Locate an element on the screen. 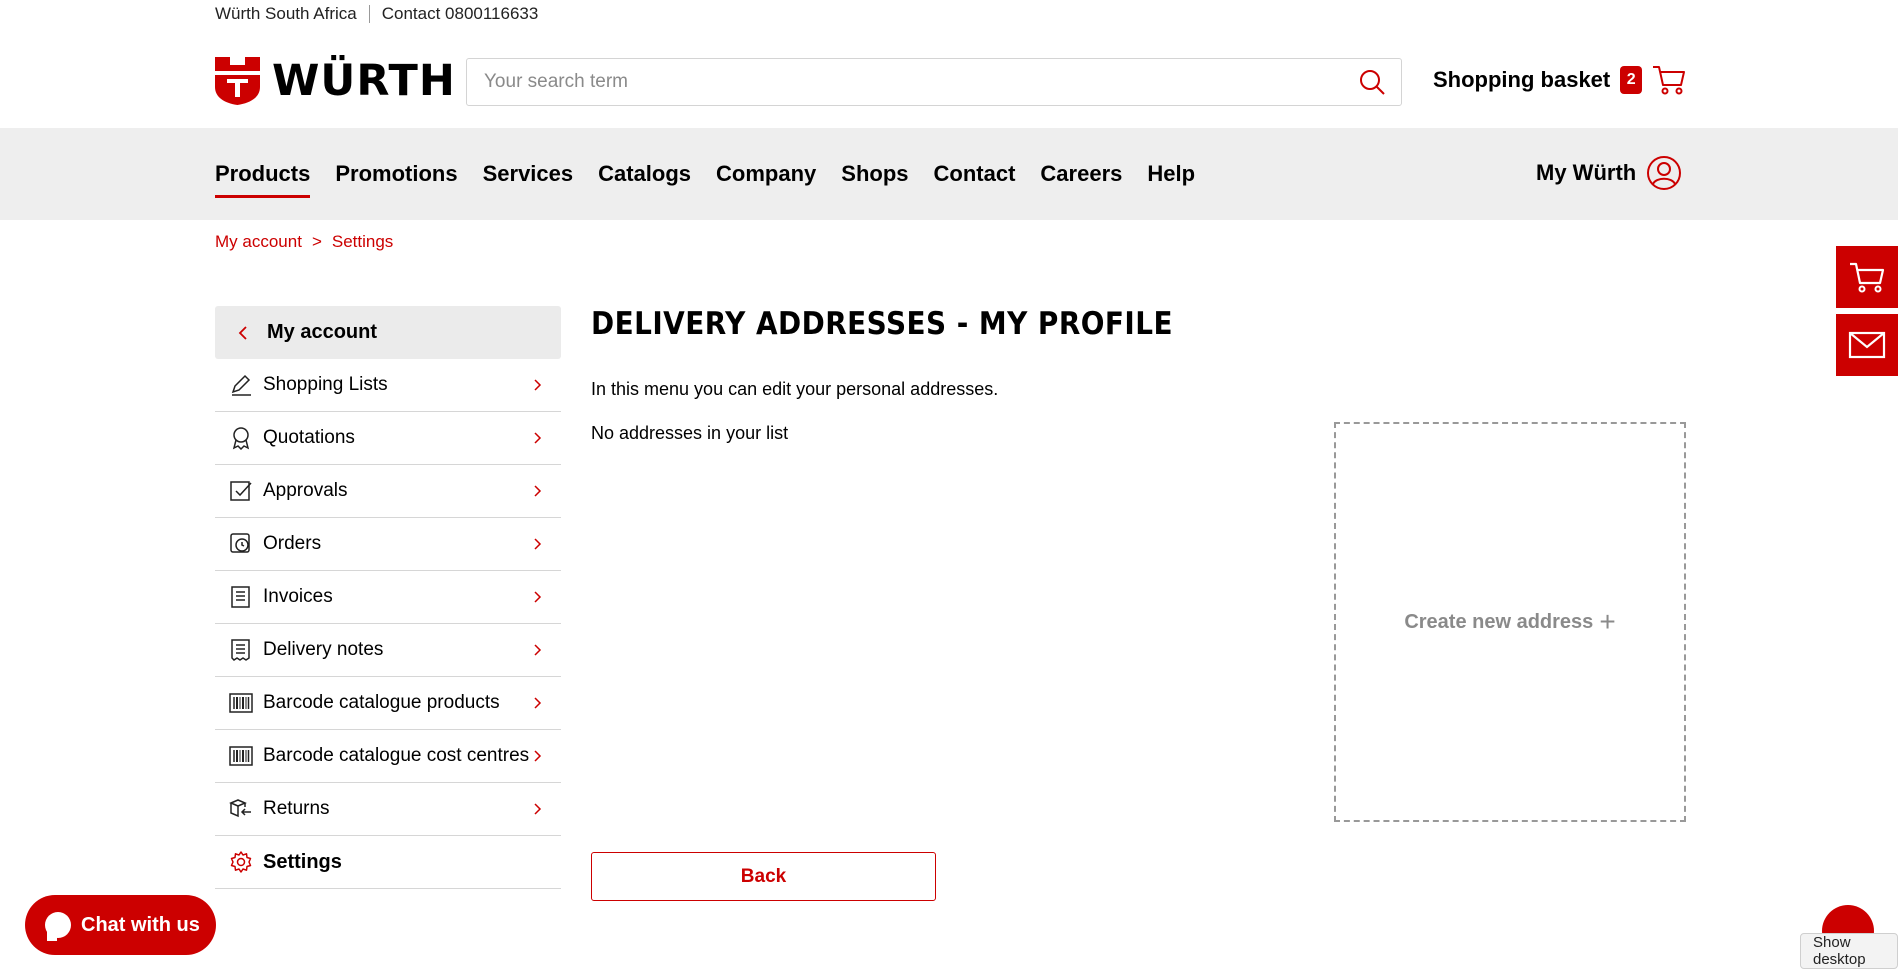  chat-with-us-button: Chat with us is located at coordinates (120, 925).